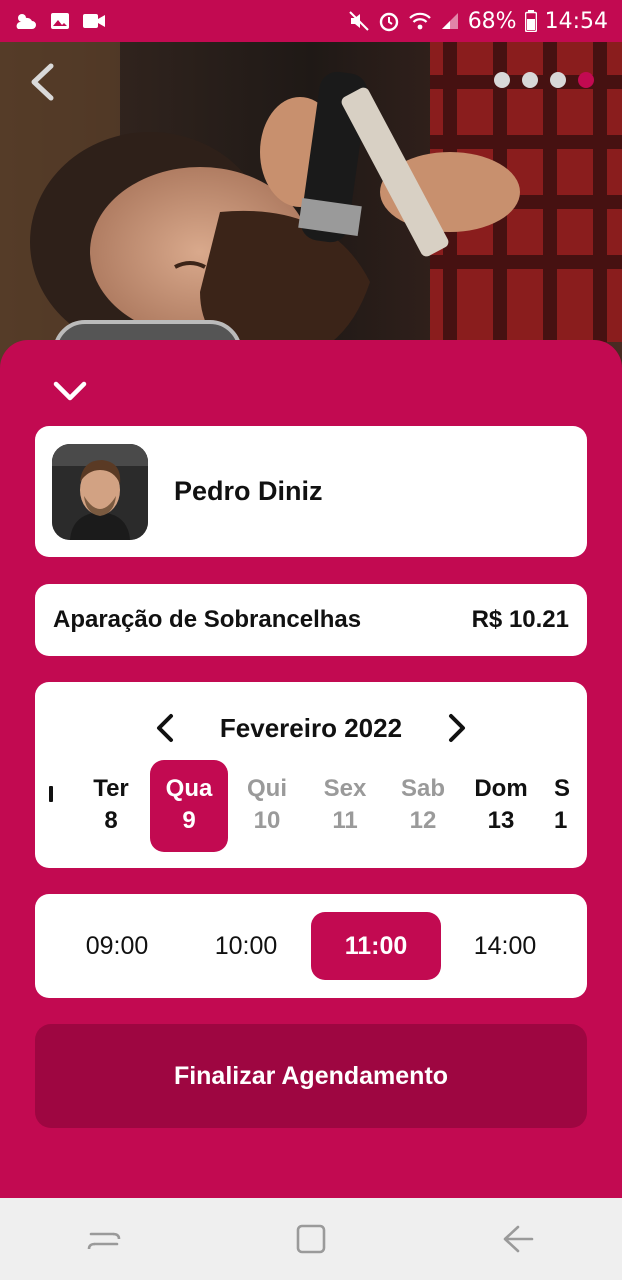 This screenshot has width=622, height=1280. I want to click on day-item: Dom 13, so click(501, 806).